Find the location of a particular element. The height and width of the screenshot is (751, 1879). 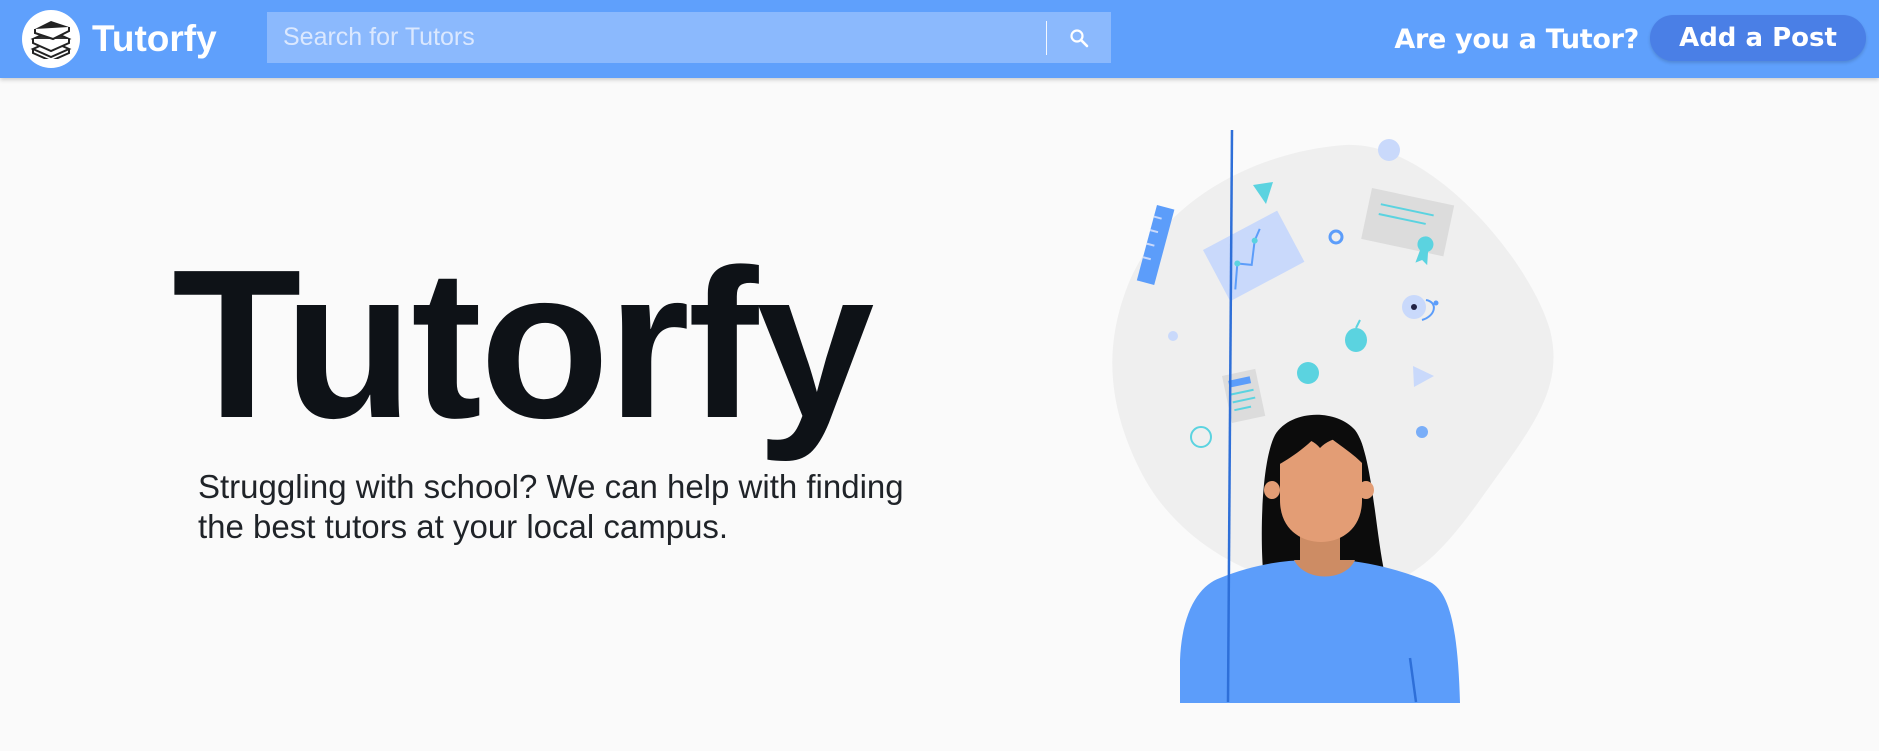

add-post-button: Add a Post is located at coordinates (1758, 38).